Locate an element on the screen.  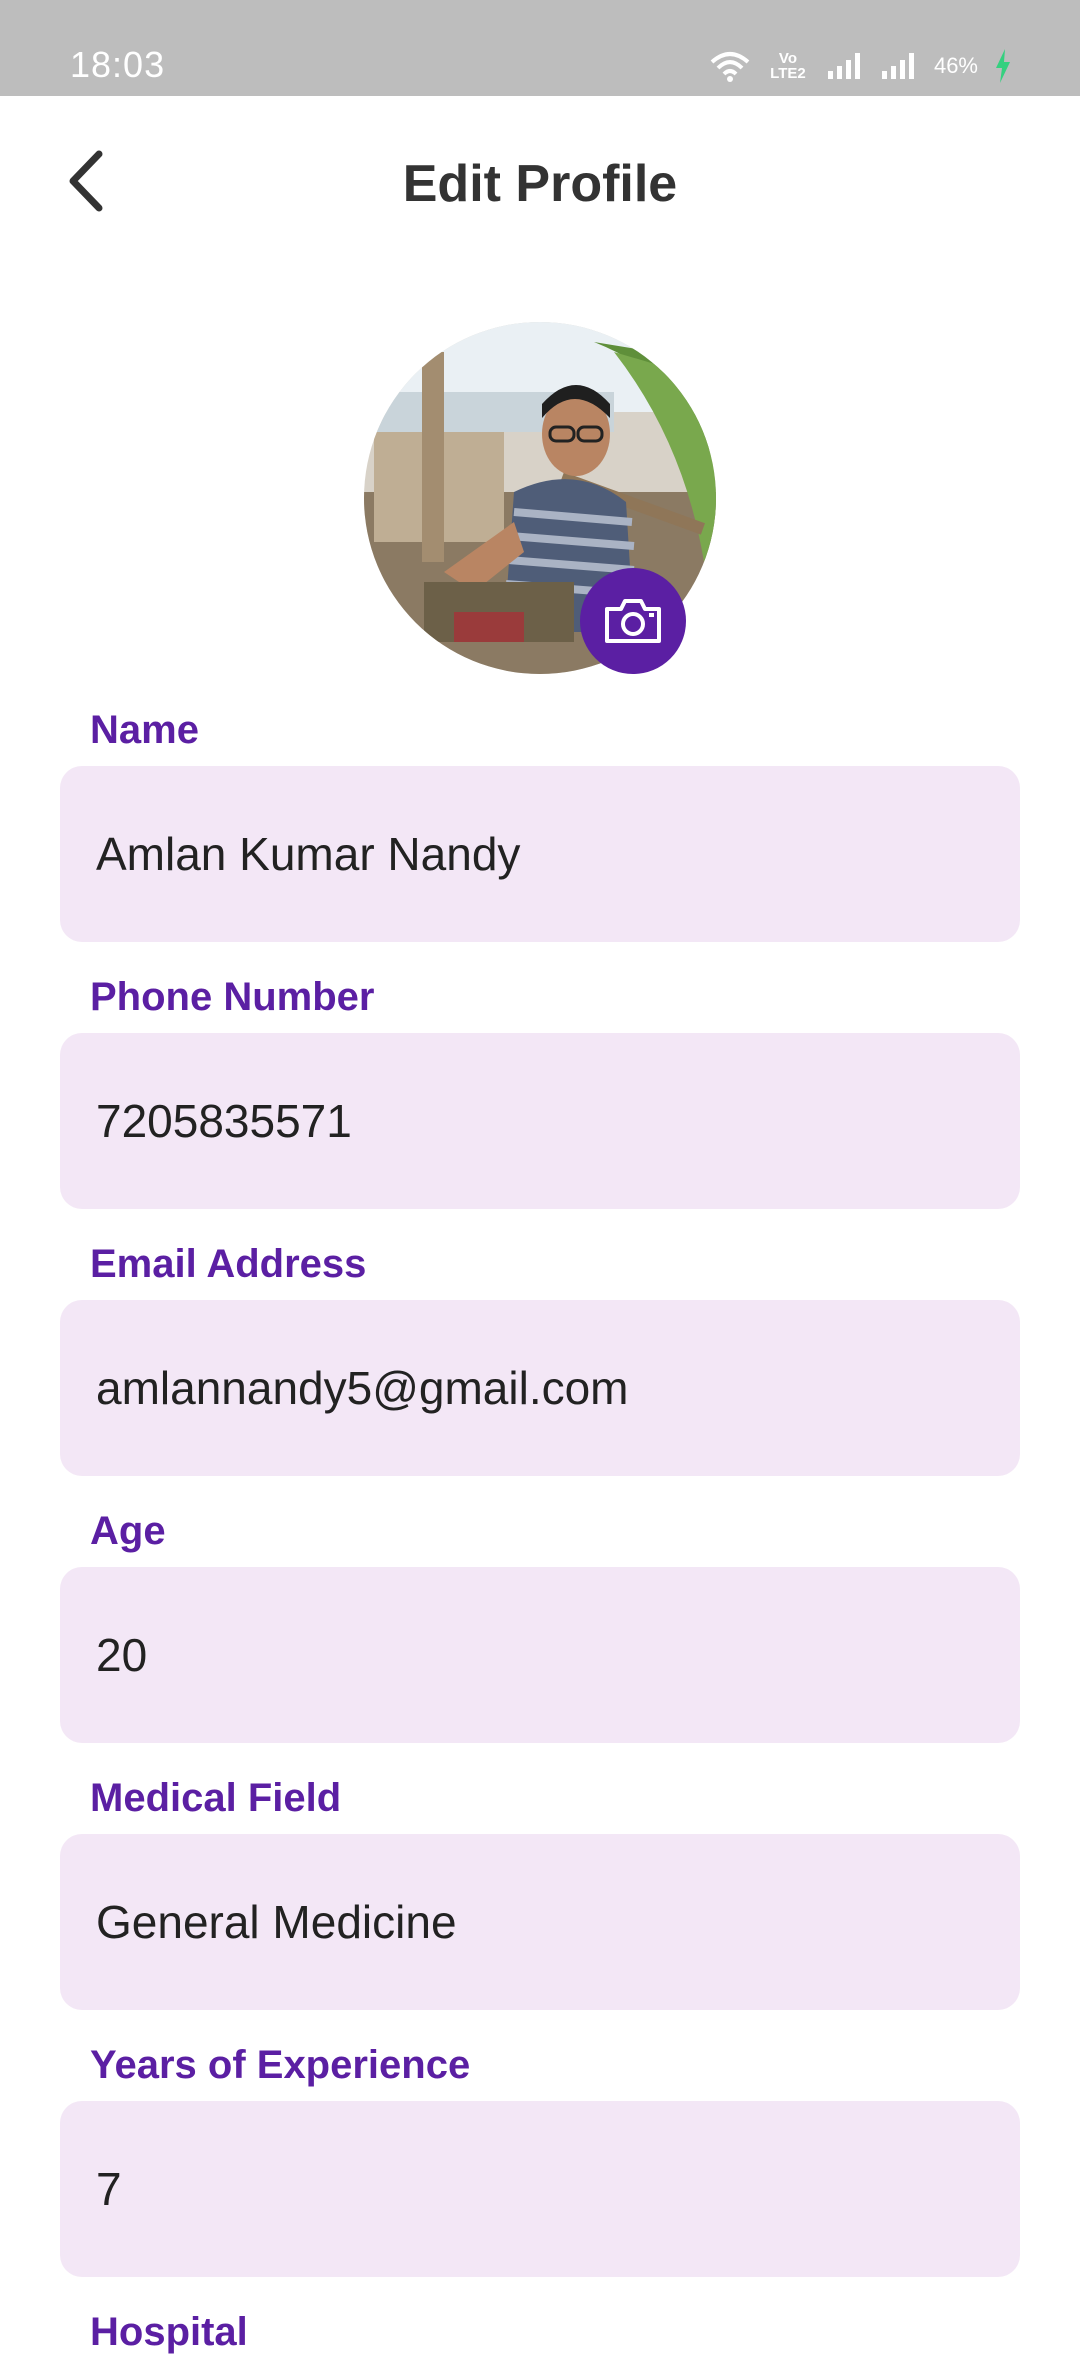
page-title: Edit Profile is located at coordinates (540, 184).